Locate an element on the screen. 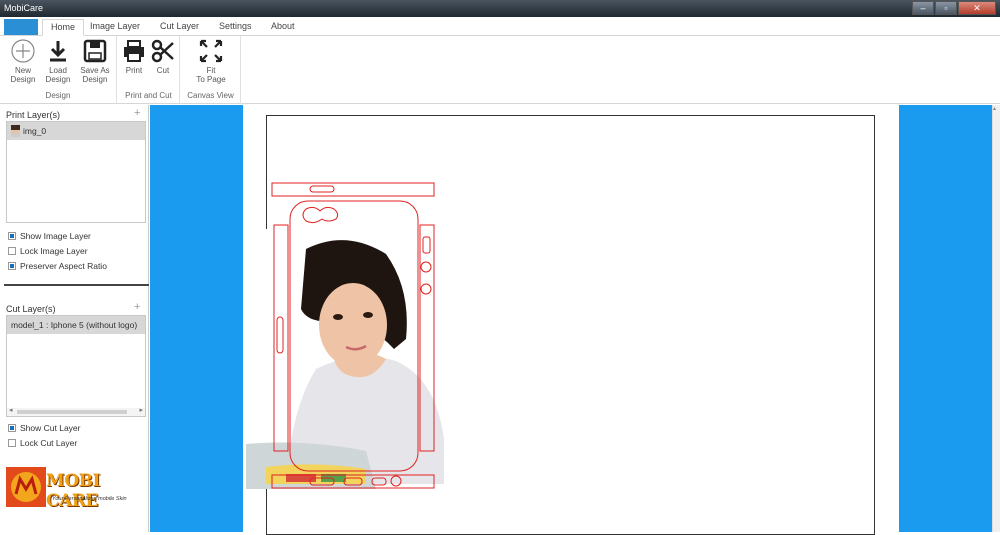 The height and width of the screenshot is (535, 1000). tab-about: About is located at coordinates (283, 27).